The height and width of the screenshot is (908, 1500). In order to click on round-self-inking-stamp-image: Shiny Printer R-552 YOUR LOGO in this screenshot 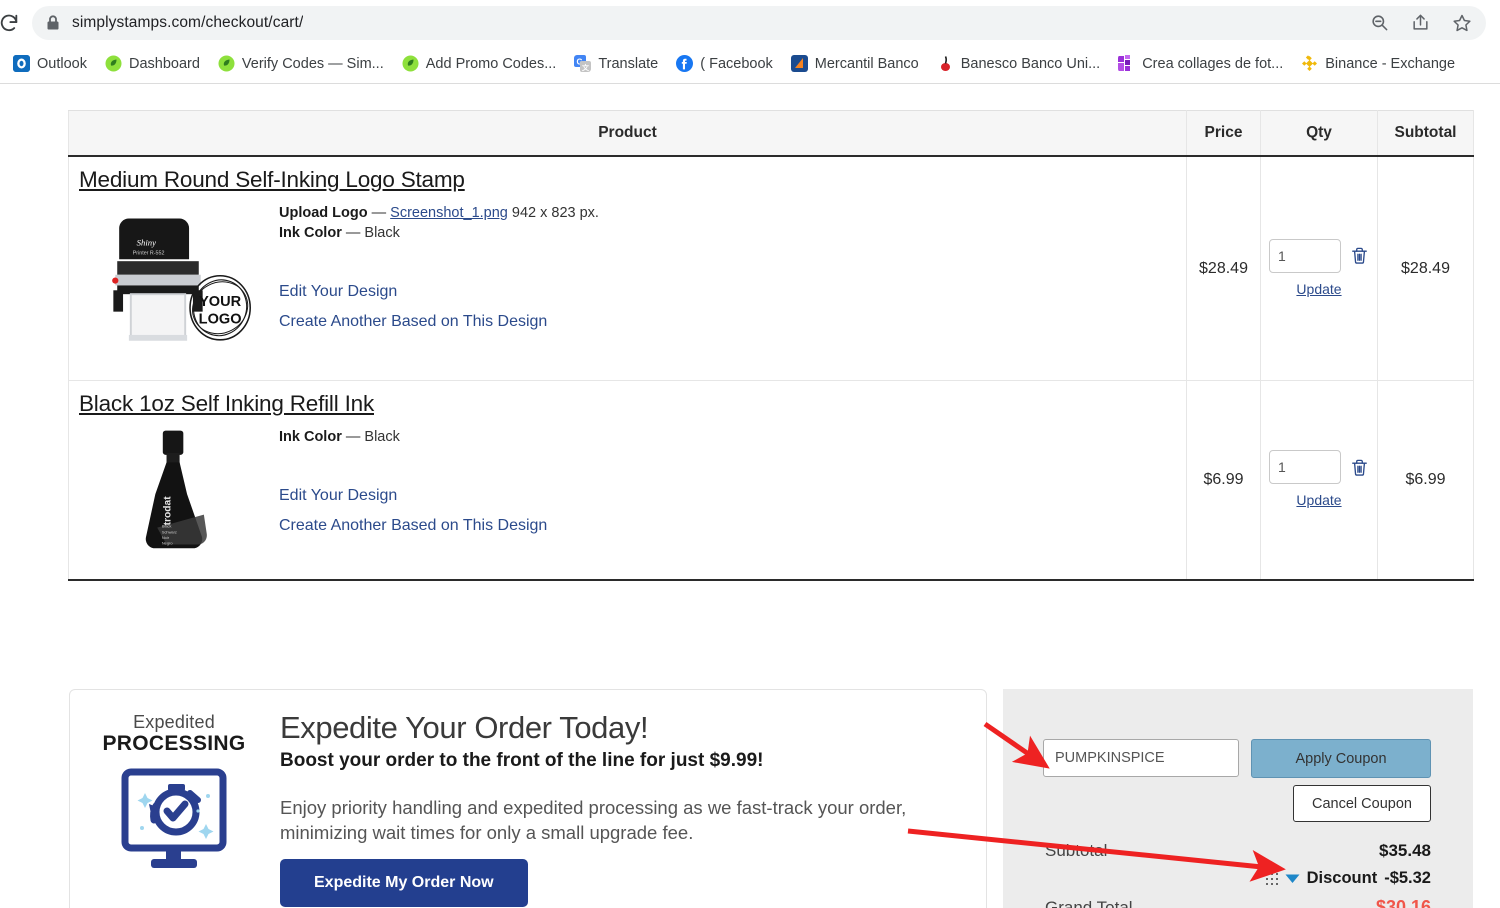, I will do `click(174, 281)`.